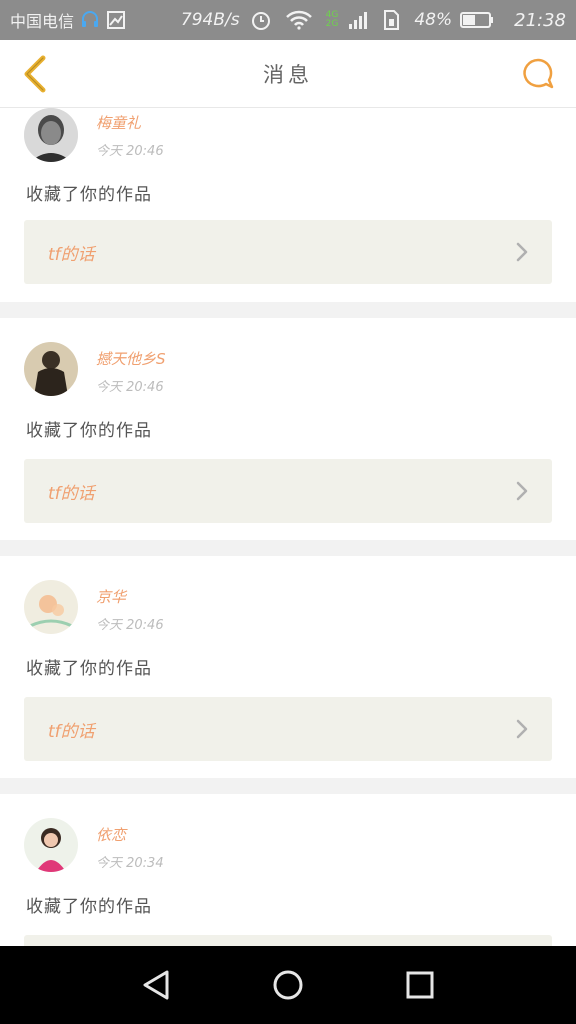  I want to click on timestamp: 今天 20:34, so click(130, 863).